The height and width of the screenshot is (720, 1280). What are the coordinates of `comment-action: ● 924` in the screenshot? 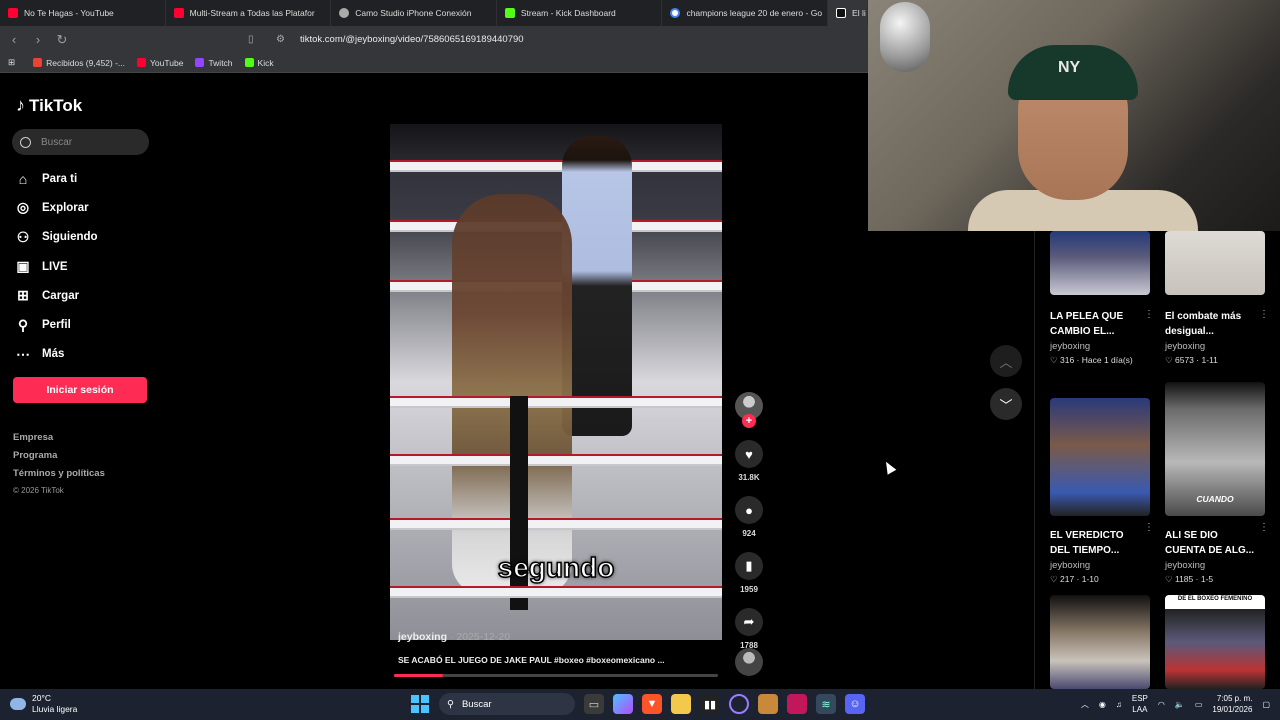 It's located at (749, 517).